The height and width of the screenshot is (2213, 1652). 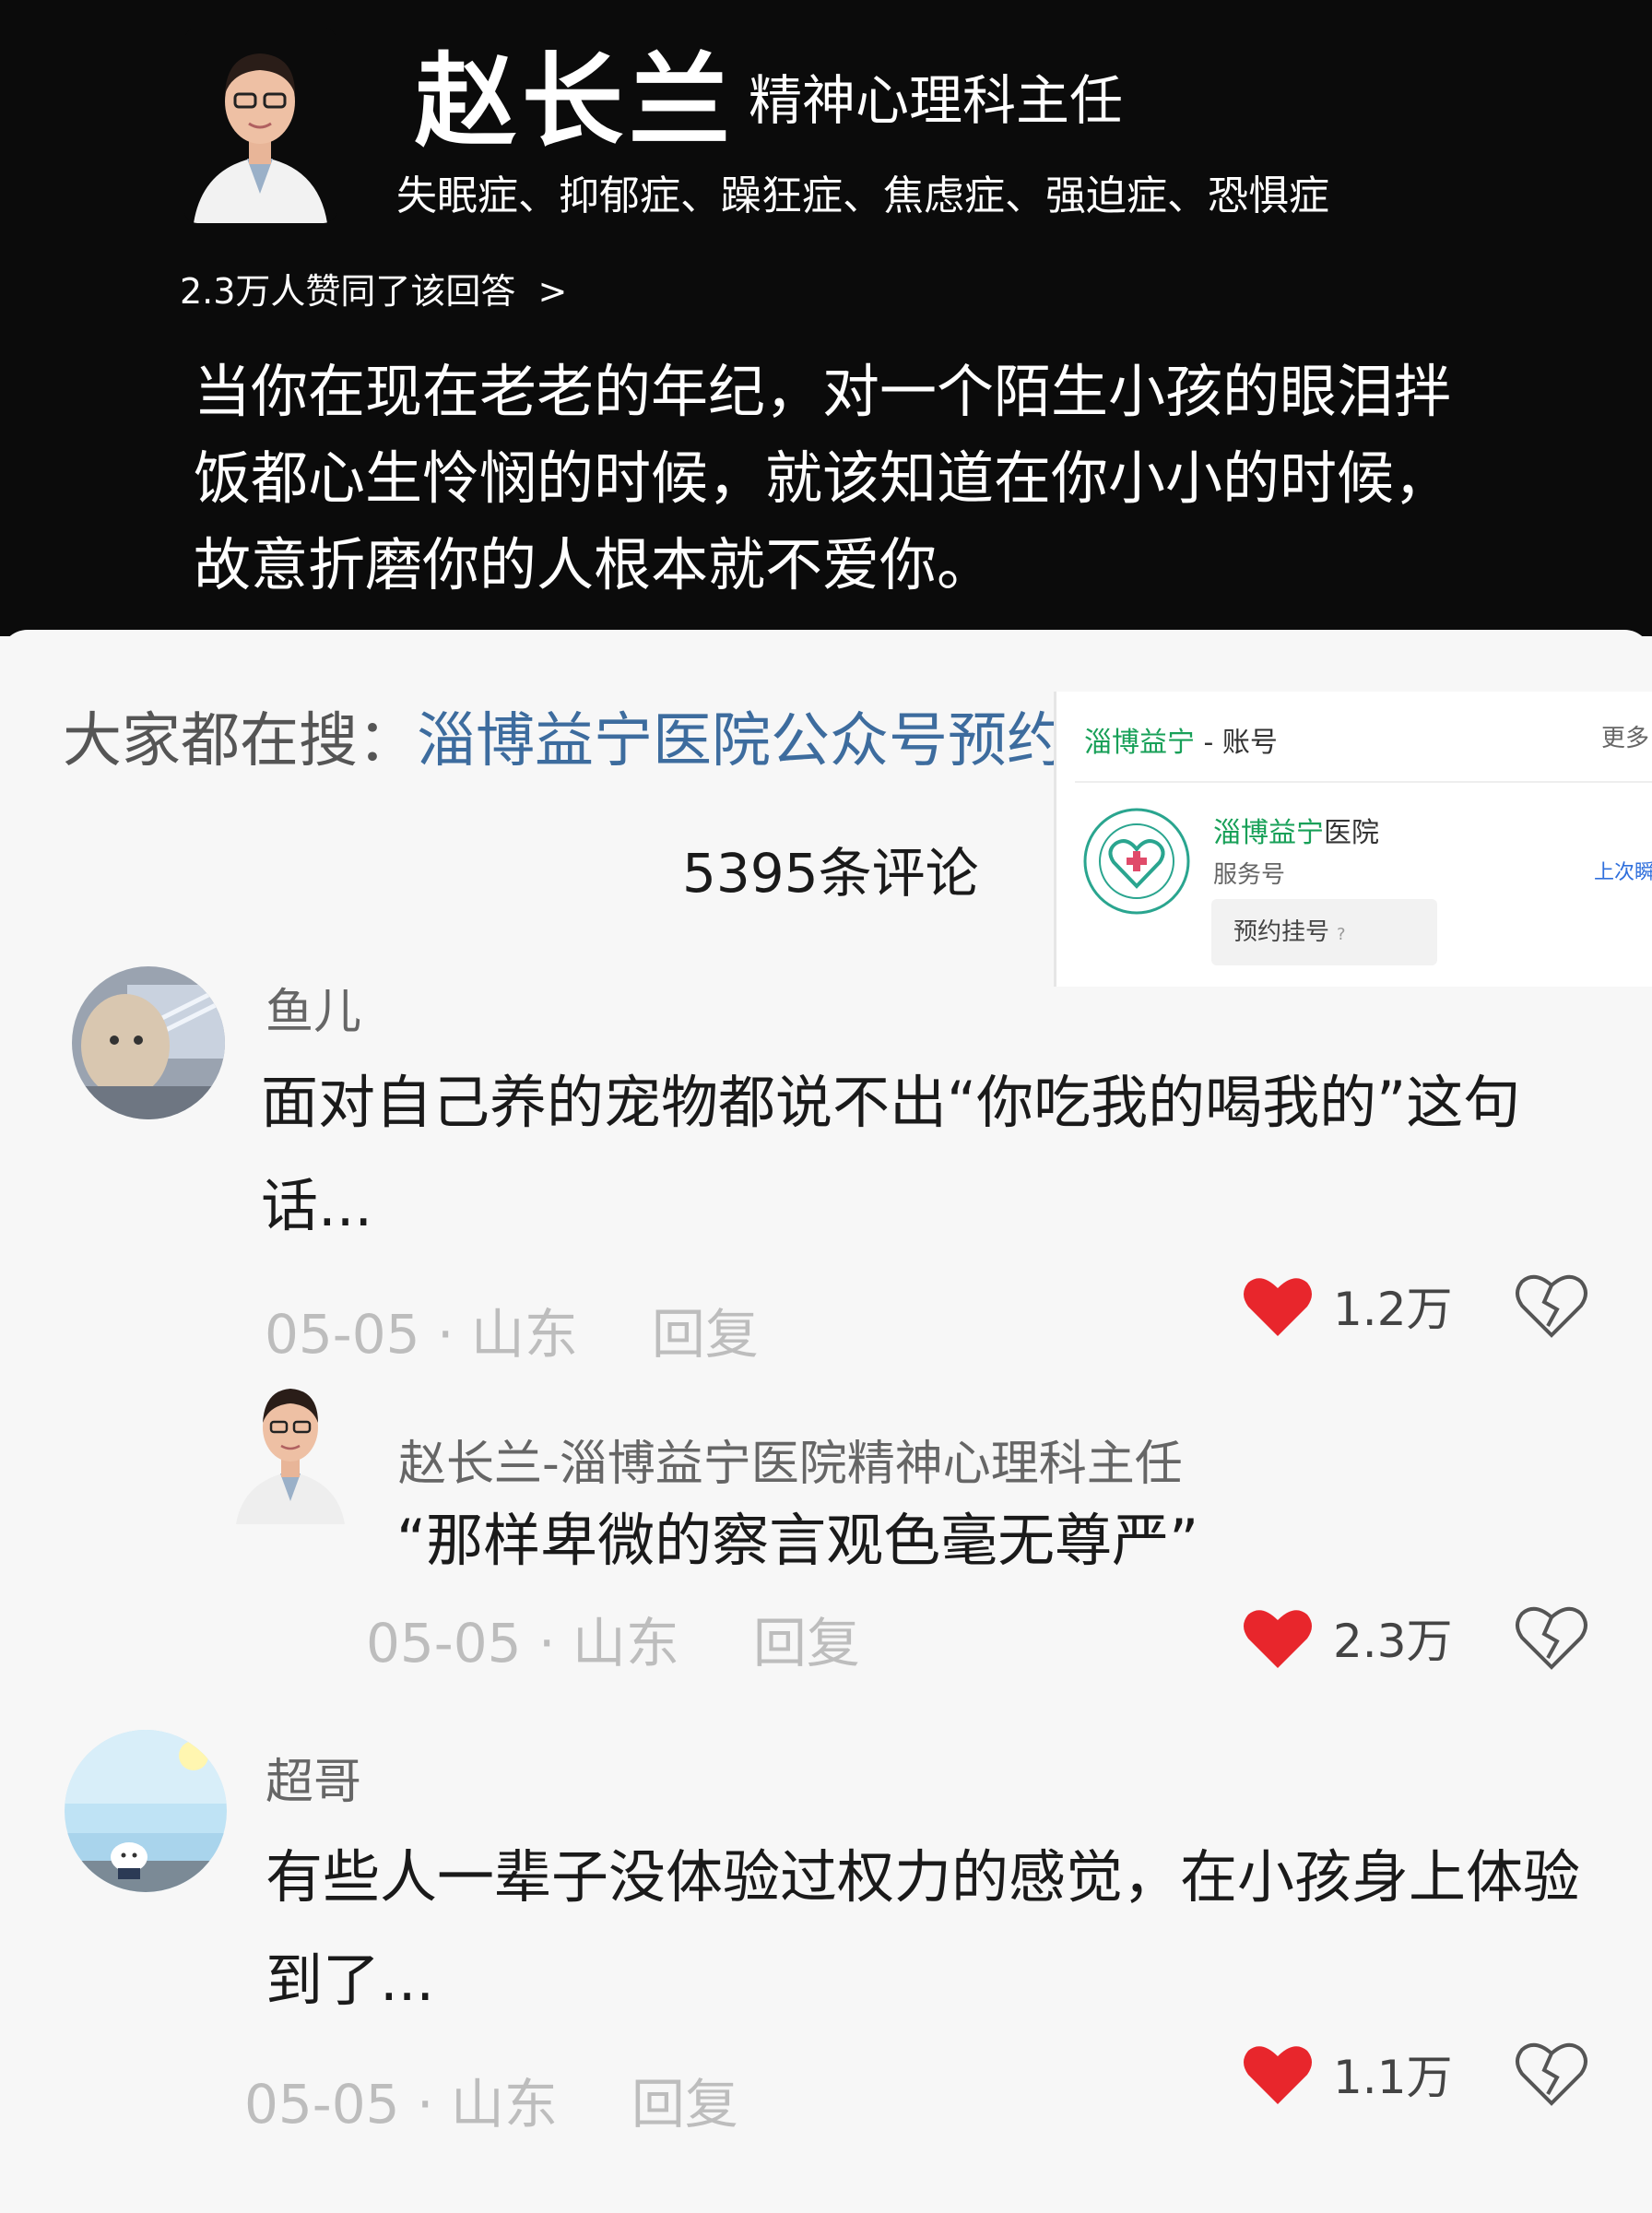 What do you see at coordinates (1236, 743) in the screenshot?
I see `account-card-header-rest: - 账号` at bounding box center [1236, 743].